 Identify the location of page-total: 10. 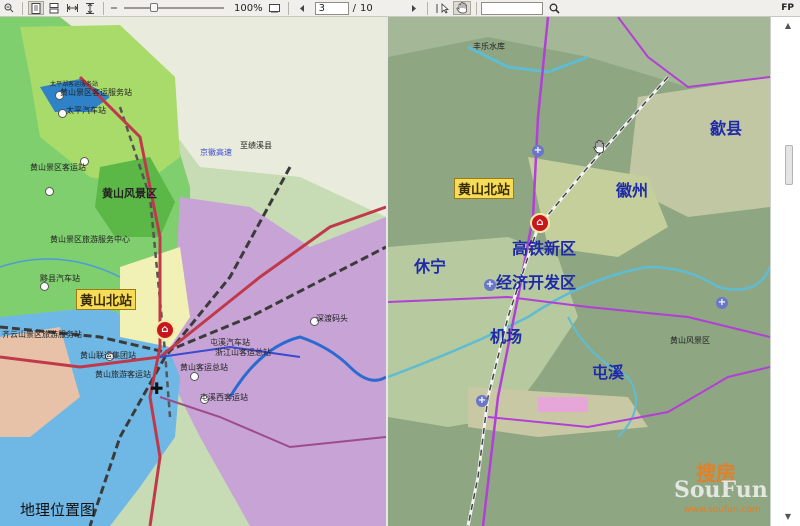
(366, 8).